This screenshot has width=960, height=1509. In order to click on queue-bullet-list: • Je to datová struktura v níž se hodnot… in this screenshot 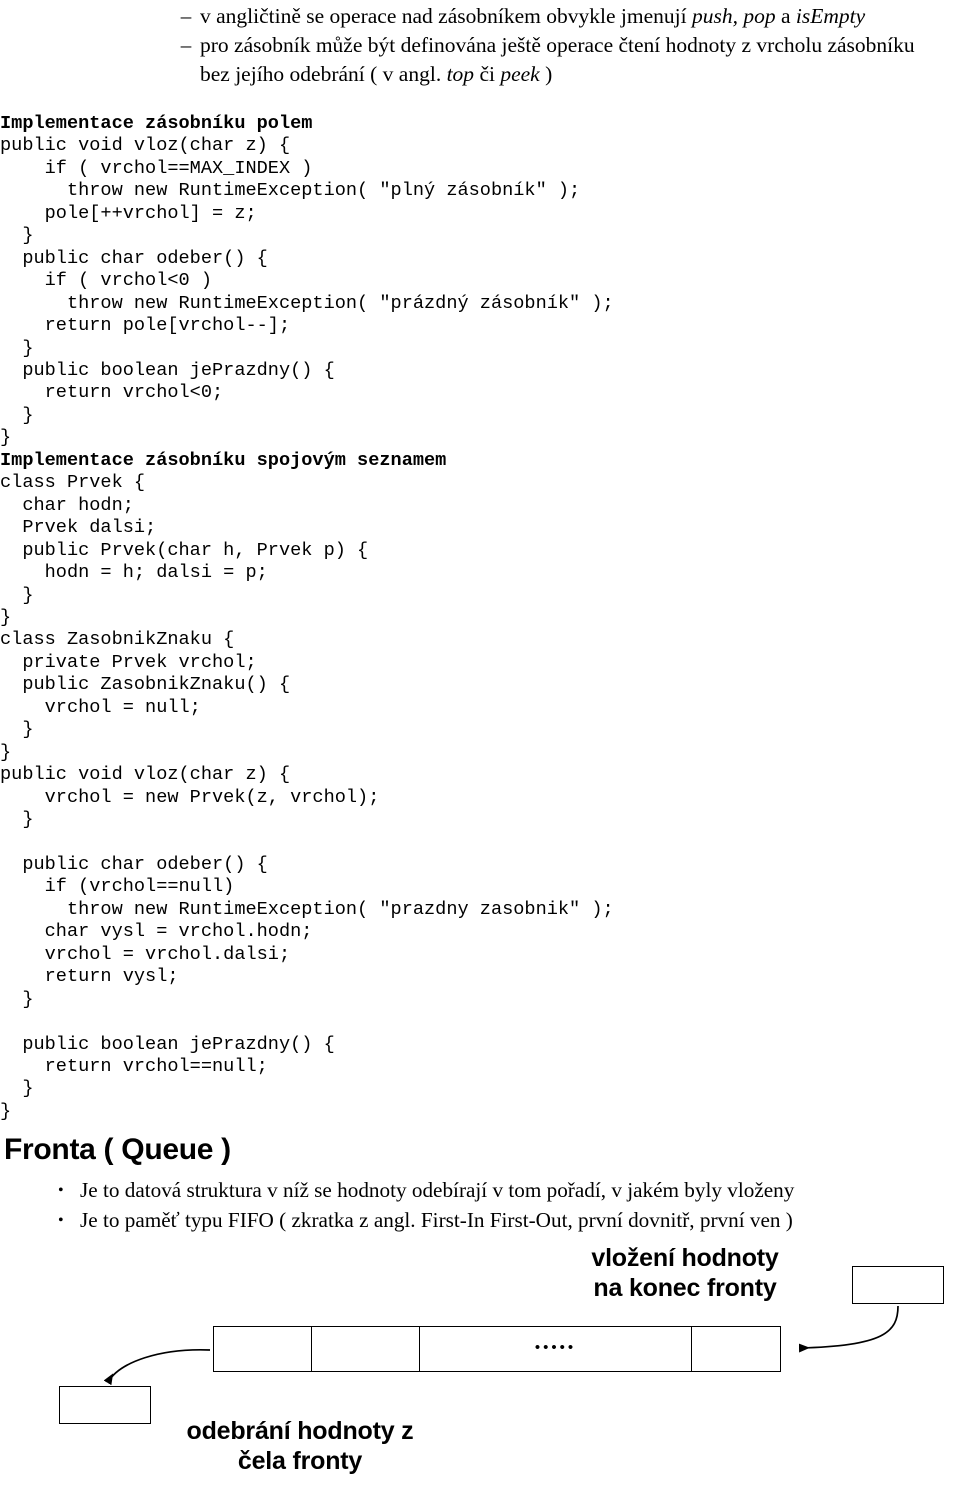, I will do `click(480, 1205)`.